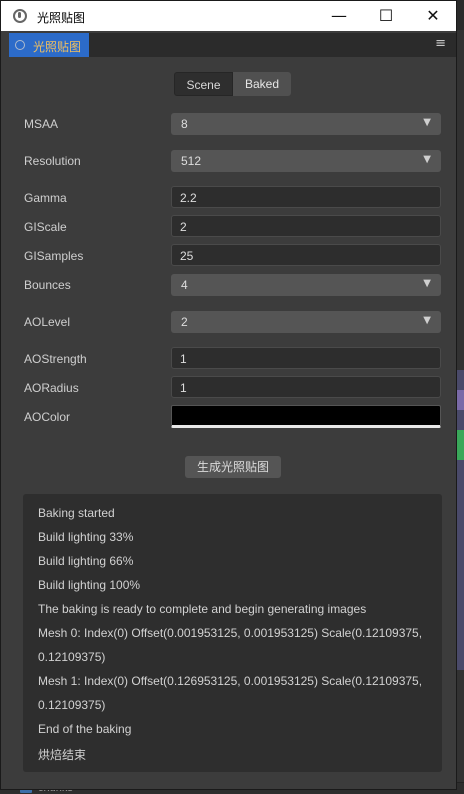  Describe the element at coordinates (306, 387) in the screenshot. I see `aoradius-input: 1` at that location.